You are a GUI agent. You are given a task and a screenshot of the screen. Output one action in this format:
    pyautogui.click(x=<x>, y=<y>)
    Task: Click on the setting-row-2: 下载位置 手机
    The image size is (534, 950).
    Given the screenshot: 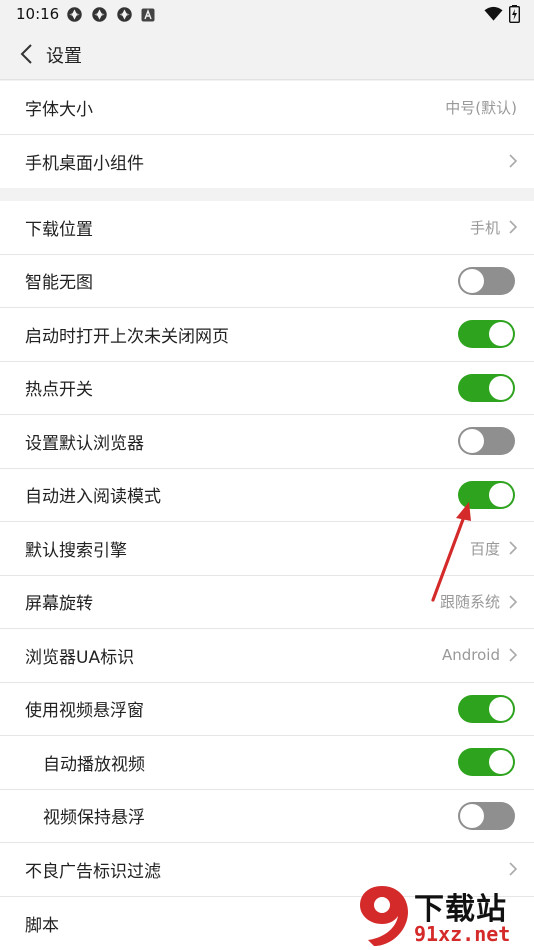 What is the action you would take?
    pyautogui.click(x=267, y=228)
    